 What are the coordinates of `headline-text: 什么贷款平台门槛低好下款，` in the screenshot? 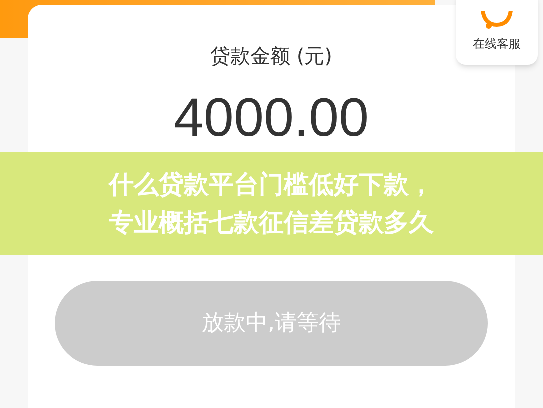 It's located at (271, 184).